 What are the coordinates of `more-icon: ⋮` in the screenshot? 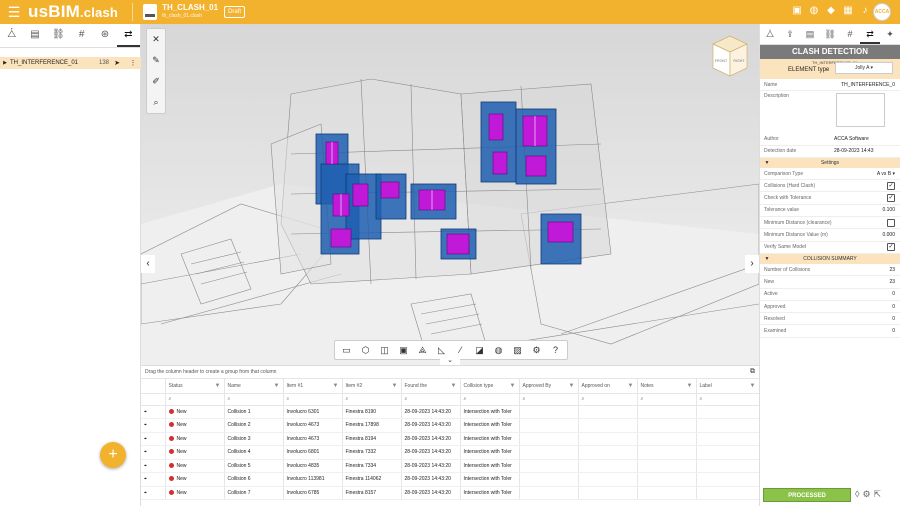 It's located at (133, 63).